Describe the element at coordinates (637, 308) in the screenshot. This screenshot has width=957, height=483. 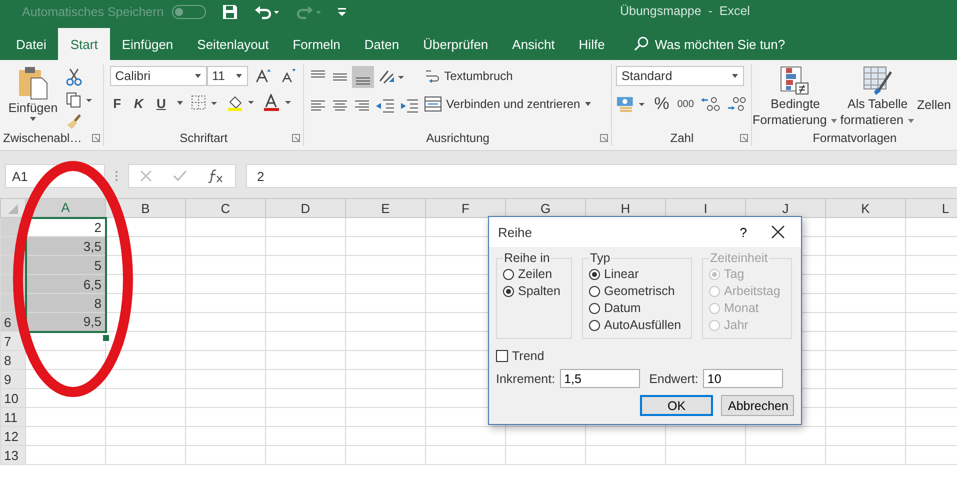
I see `radio-option: Datum` at that location.